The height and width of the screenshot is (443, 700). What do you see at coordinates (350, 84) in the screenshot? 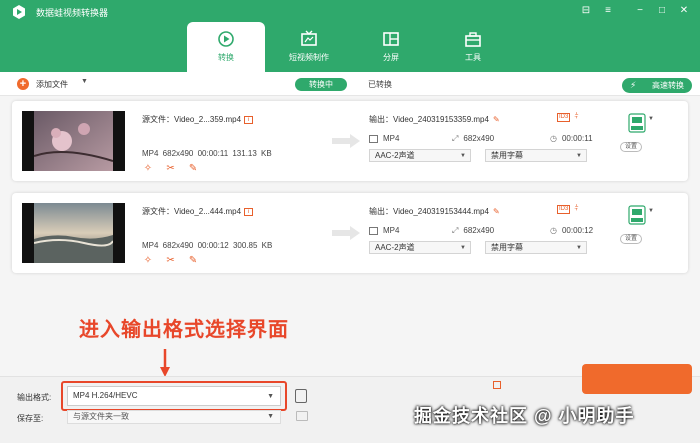
I see `toolbar: + 添加文件 ▼ 转换中 已转换 ⚡ 高速转换` at bounding box center [350, 84].